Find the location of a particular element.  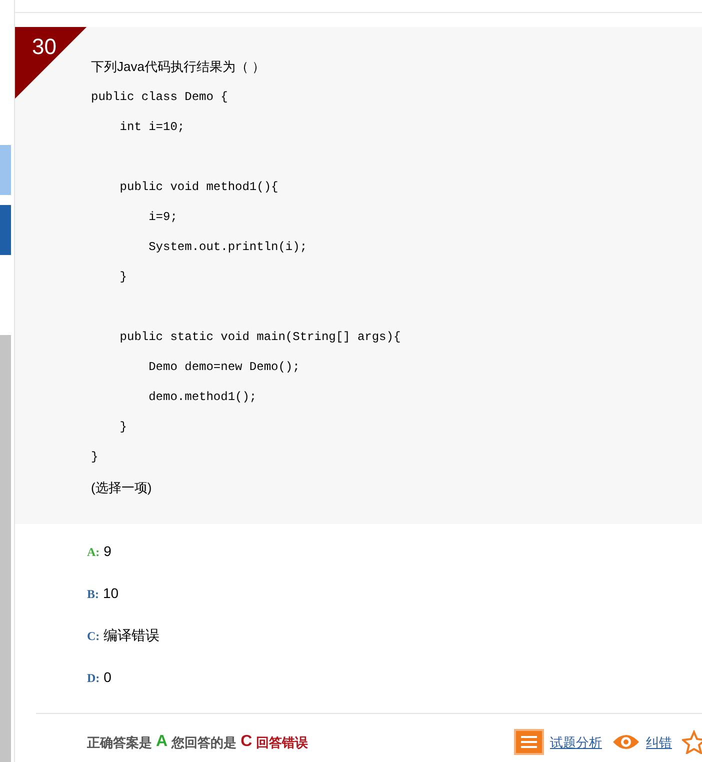

option-text: 9 is located at coordinates (108, 552).